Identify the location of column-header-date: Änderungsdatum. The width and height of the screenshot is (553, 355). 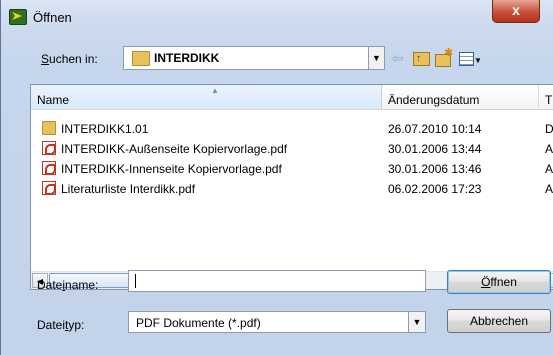
(460, 97).